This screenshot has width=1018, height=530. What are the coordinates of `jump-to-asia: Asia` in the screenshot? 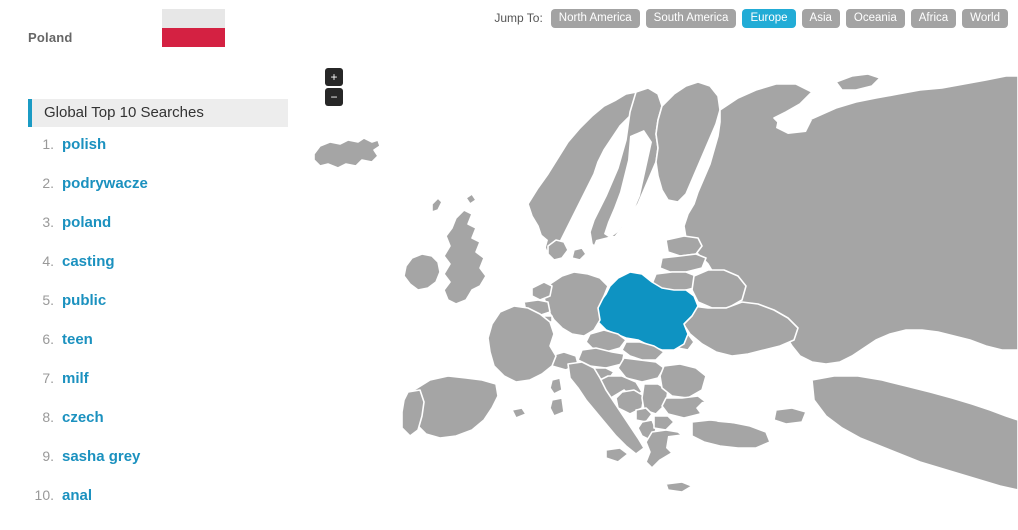 It's located at (820, 18).